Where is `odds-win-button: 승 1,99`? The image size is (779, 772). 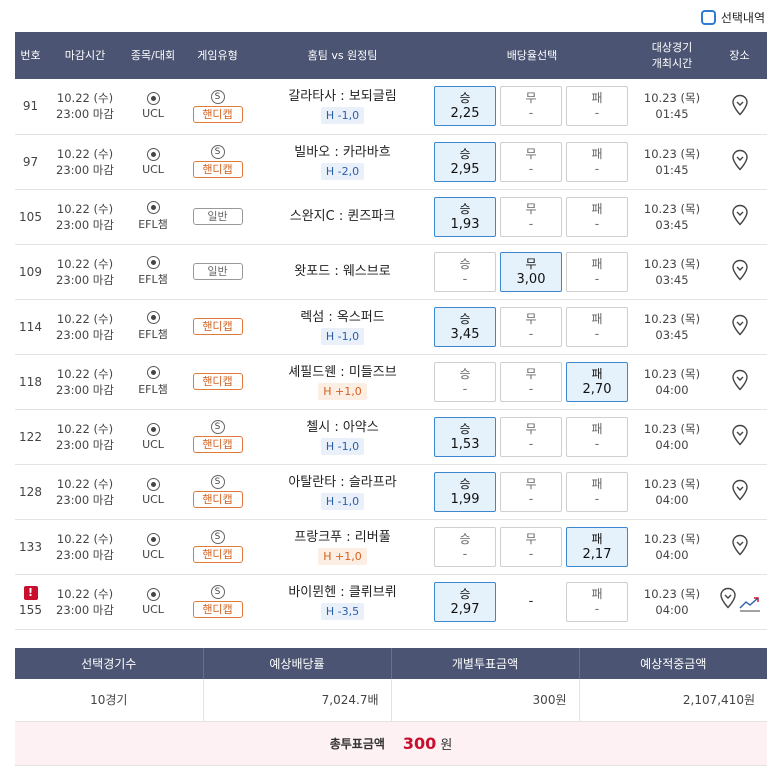
odds-win-button: 승 1,99 is located at coordinates (465, 491).